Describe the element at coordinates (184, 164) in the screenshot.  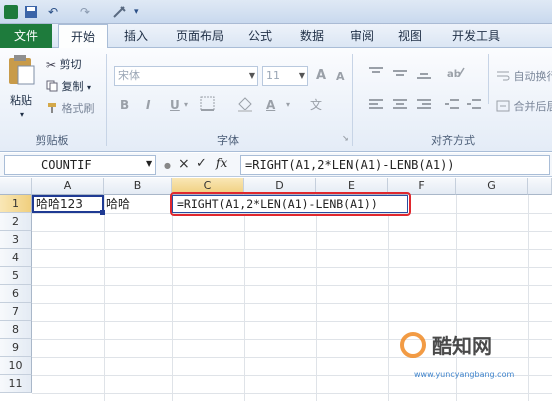
I see `cancel-icon: ×` at that location.